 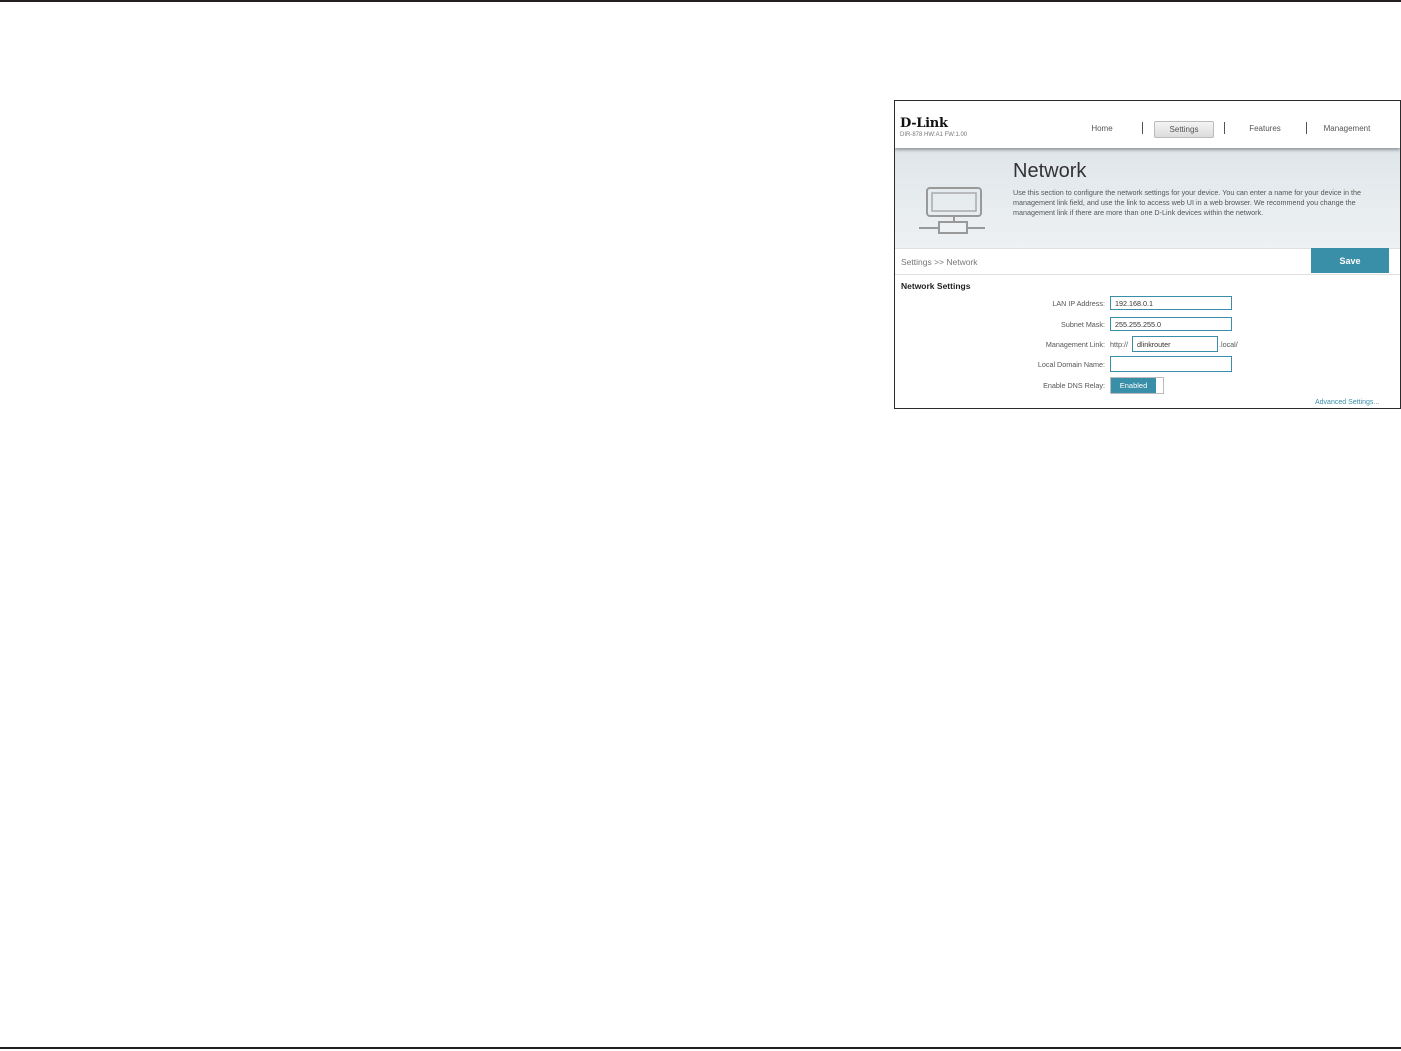 What do you see at coordinates (1175, 344) in the screenshot?
I see `management-link-input` at bounding box center [1175, 344].